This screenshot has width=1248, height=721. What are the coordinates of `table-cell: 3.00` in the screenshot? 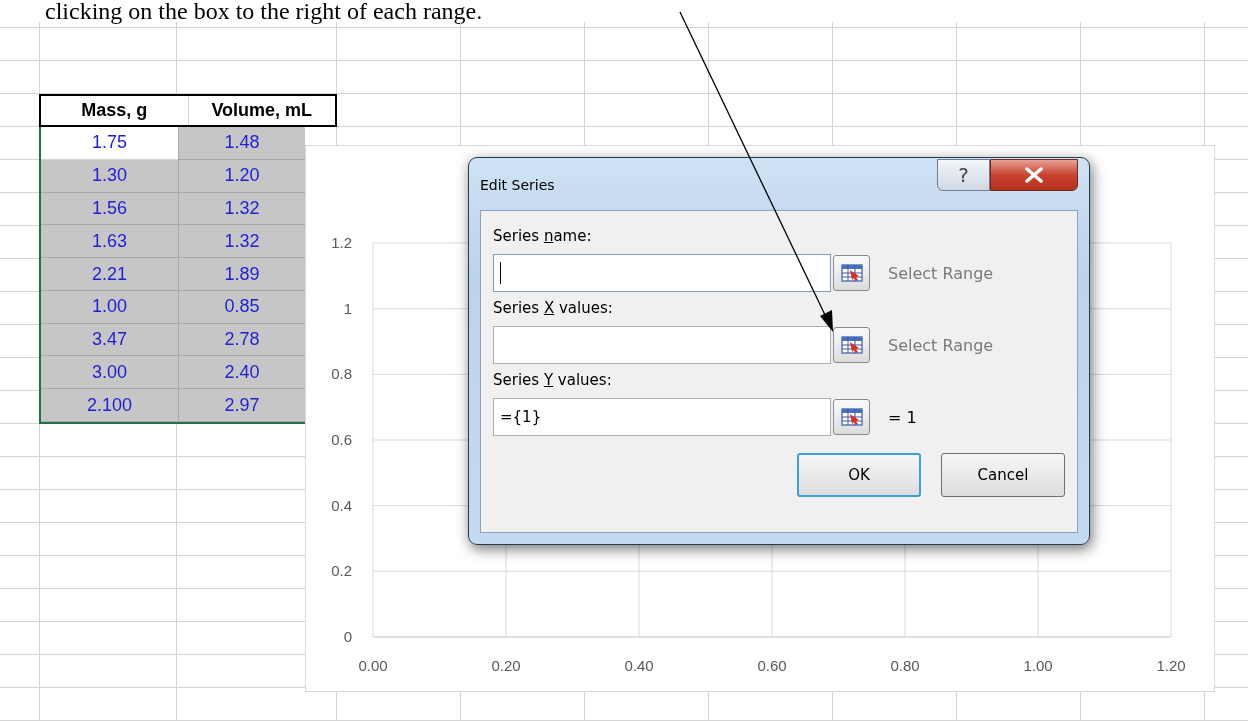 It's located at (109, 373).